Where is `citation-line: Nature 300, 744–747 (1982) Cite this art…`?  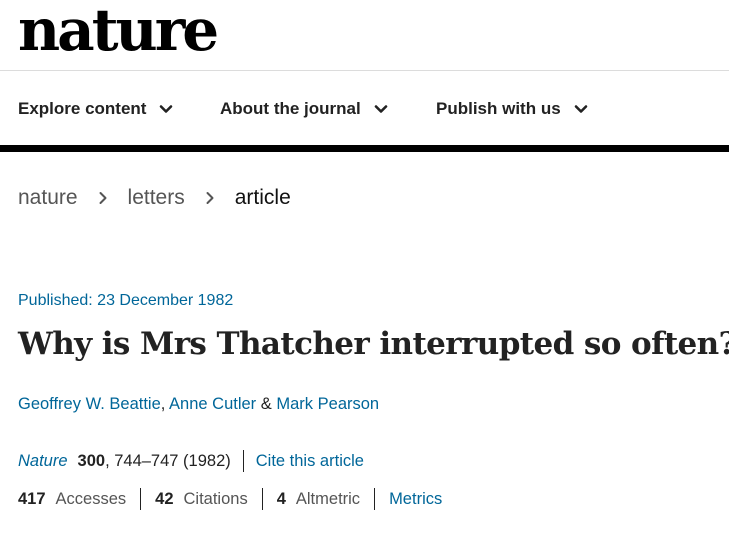 citation-line: Nature 300, 744–747 (1982) Cite this art… is located at coordinates (191, 461).